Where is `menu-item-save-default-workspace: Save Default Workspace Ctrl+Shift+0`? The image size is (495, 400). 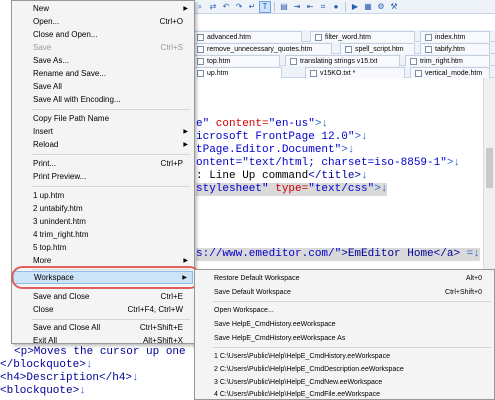 menu-item-save-default-workspace: Save Default Workspace Ctrl+Shift+0 is located at coordinates (345, 292).